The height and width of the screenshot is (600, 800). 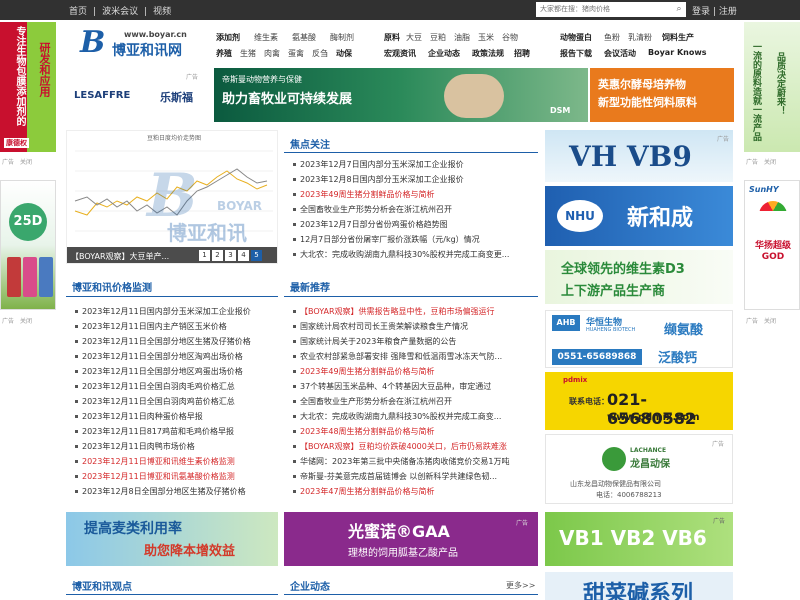 What do you see at coordinates (344, 53) in the screenshot?
I see `cat-animal-health: 动保` at bounding box center [344, 53].